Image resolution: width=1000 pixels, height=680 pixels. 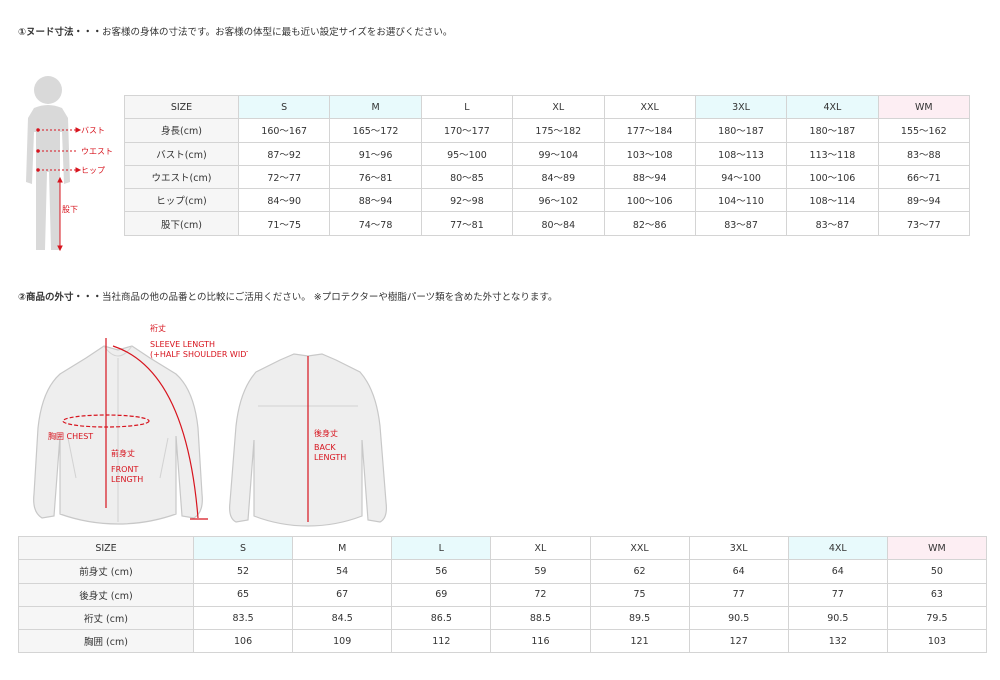 I want to click on table-cell: 108〜113, so click(x=741, y=153).